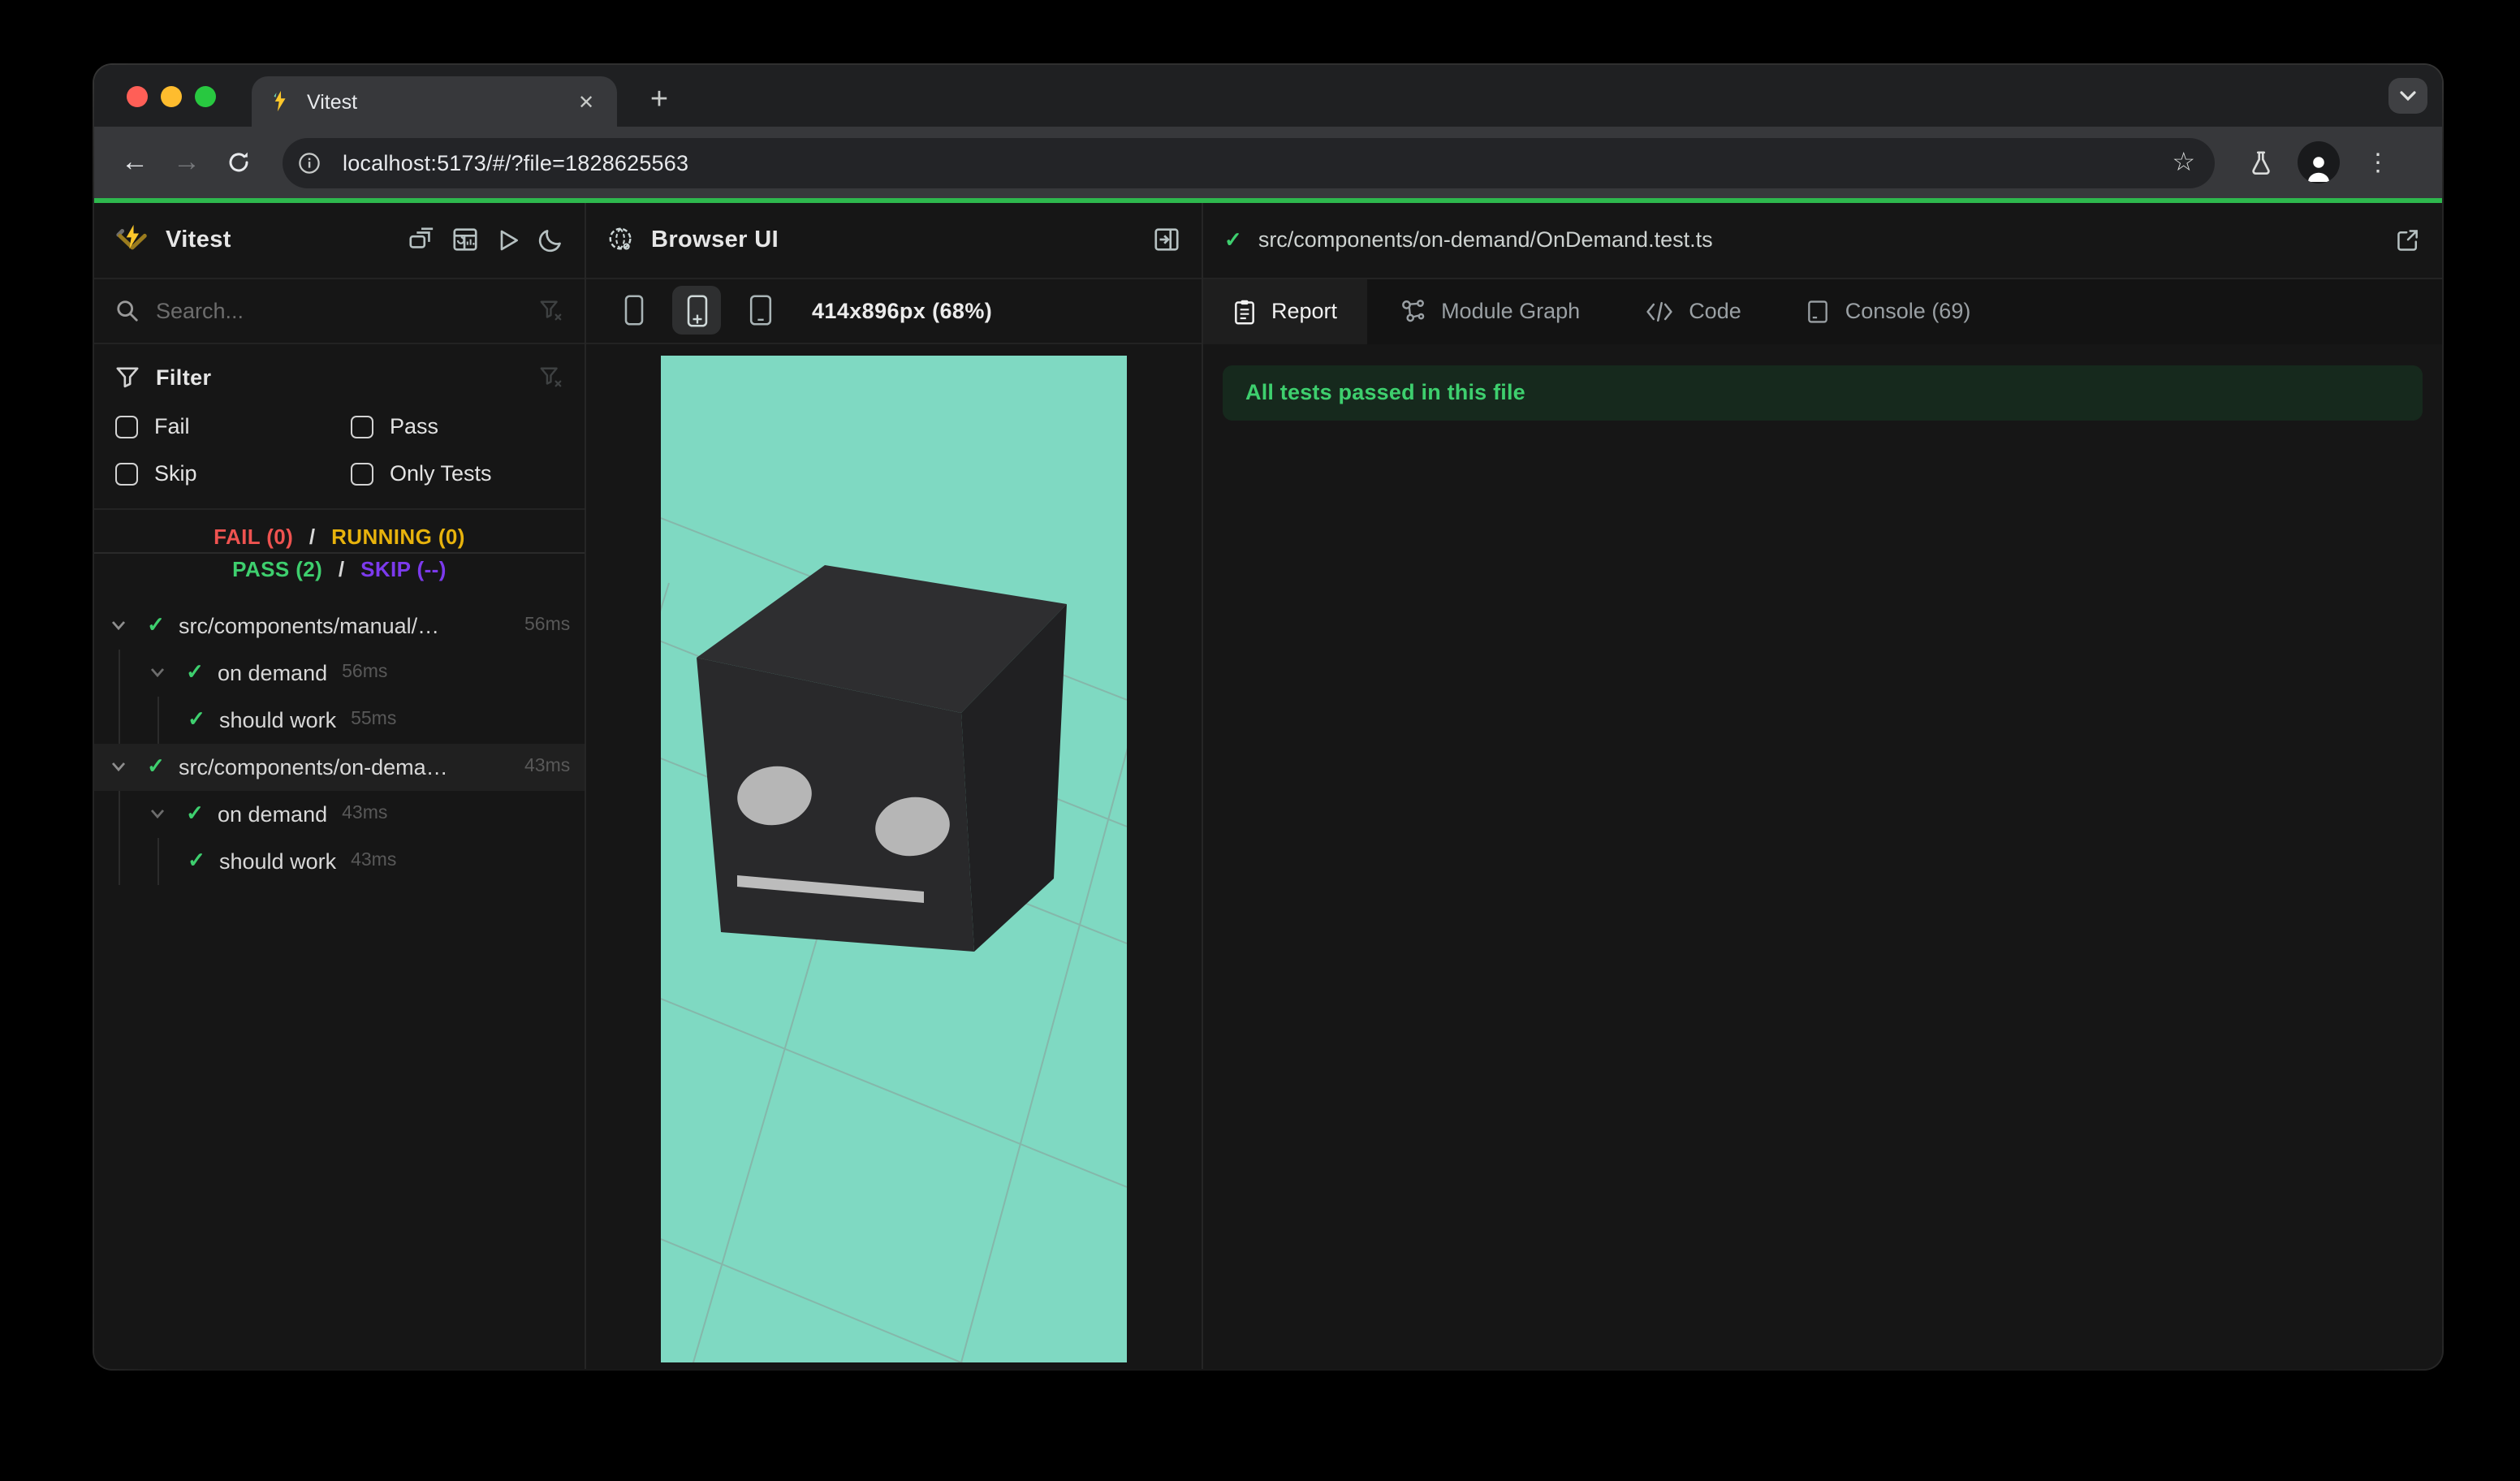 The height and width of the screenshot is (1481, 2520). Describe the element at coordinates (2261, 162) in the screenshot. I see `experiments-flask-icon` at that location.